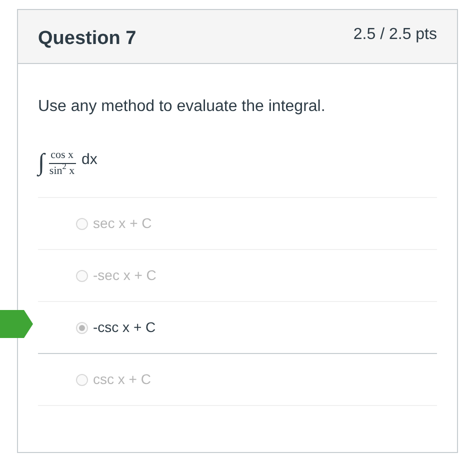  I want to click on numerator: cos x, so click(62, 157).